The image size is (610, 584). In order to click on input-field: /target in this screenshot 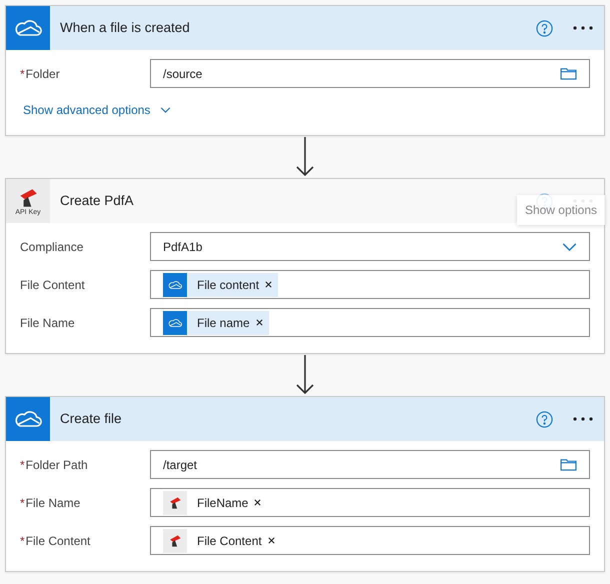, I will do `click(370, 464)`.